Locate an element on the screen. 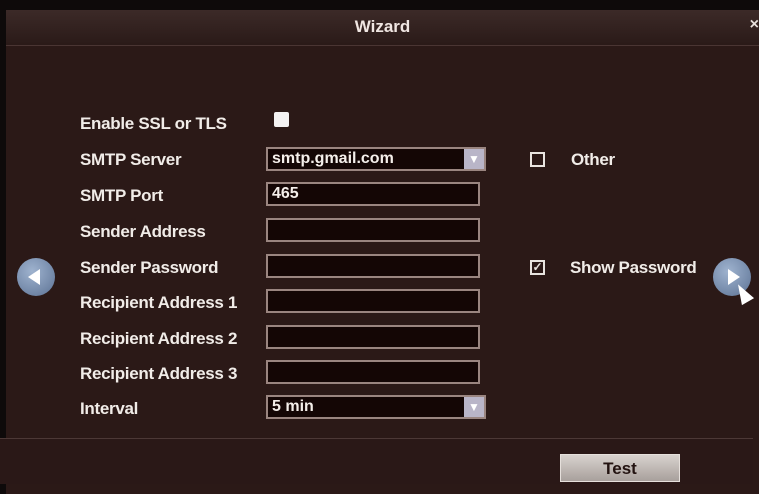 Image resolution: width=759 pixels, height=494 pixels. smtp-port-label: SMTP Port is located at coordinates (121, 195).